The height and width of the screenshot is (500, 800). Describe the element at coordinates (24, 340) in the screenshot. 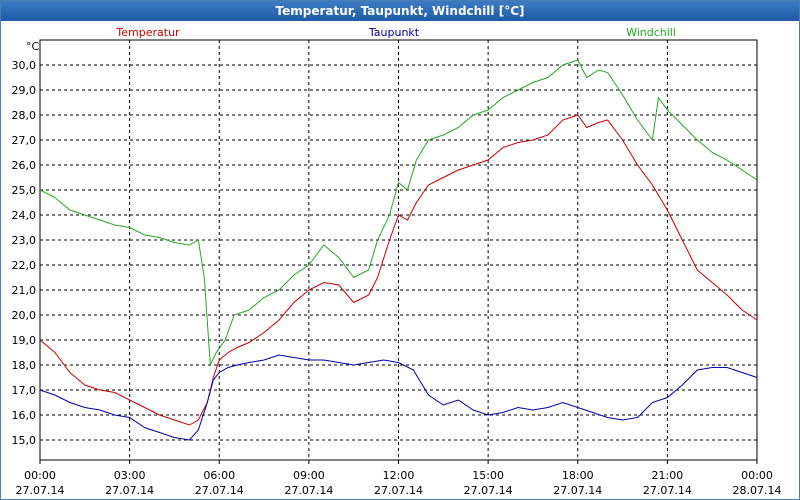

I see `y-tick-label: 19,0` at that location.